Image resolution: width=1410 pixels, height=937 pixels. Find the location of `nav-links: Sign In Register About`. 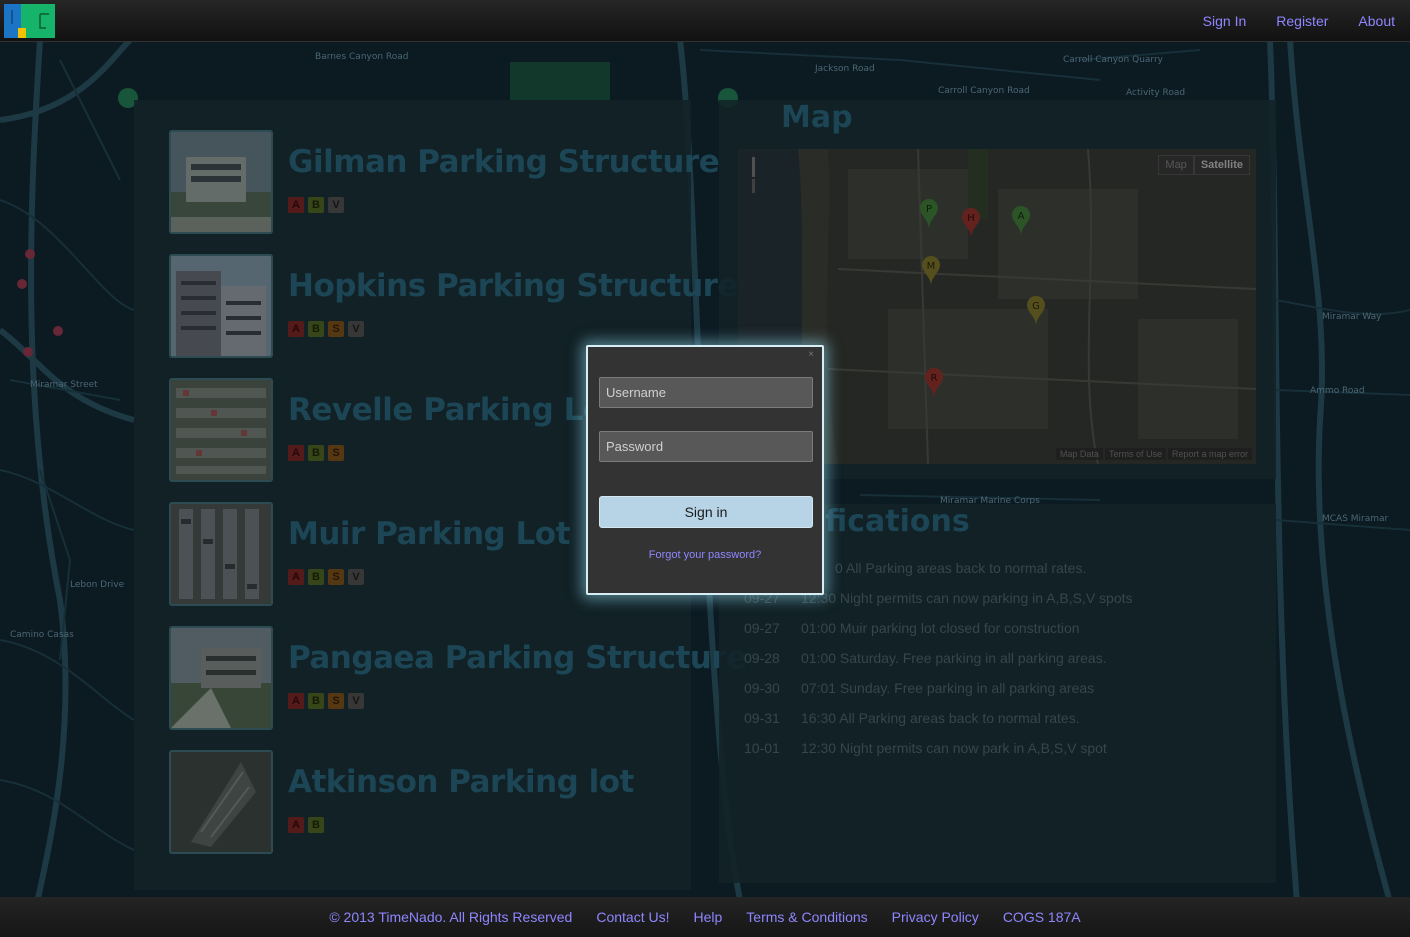

nav-links: Sign In Register About is located at coordinates (1299, 21).